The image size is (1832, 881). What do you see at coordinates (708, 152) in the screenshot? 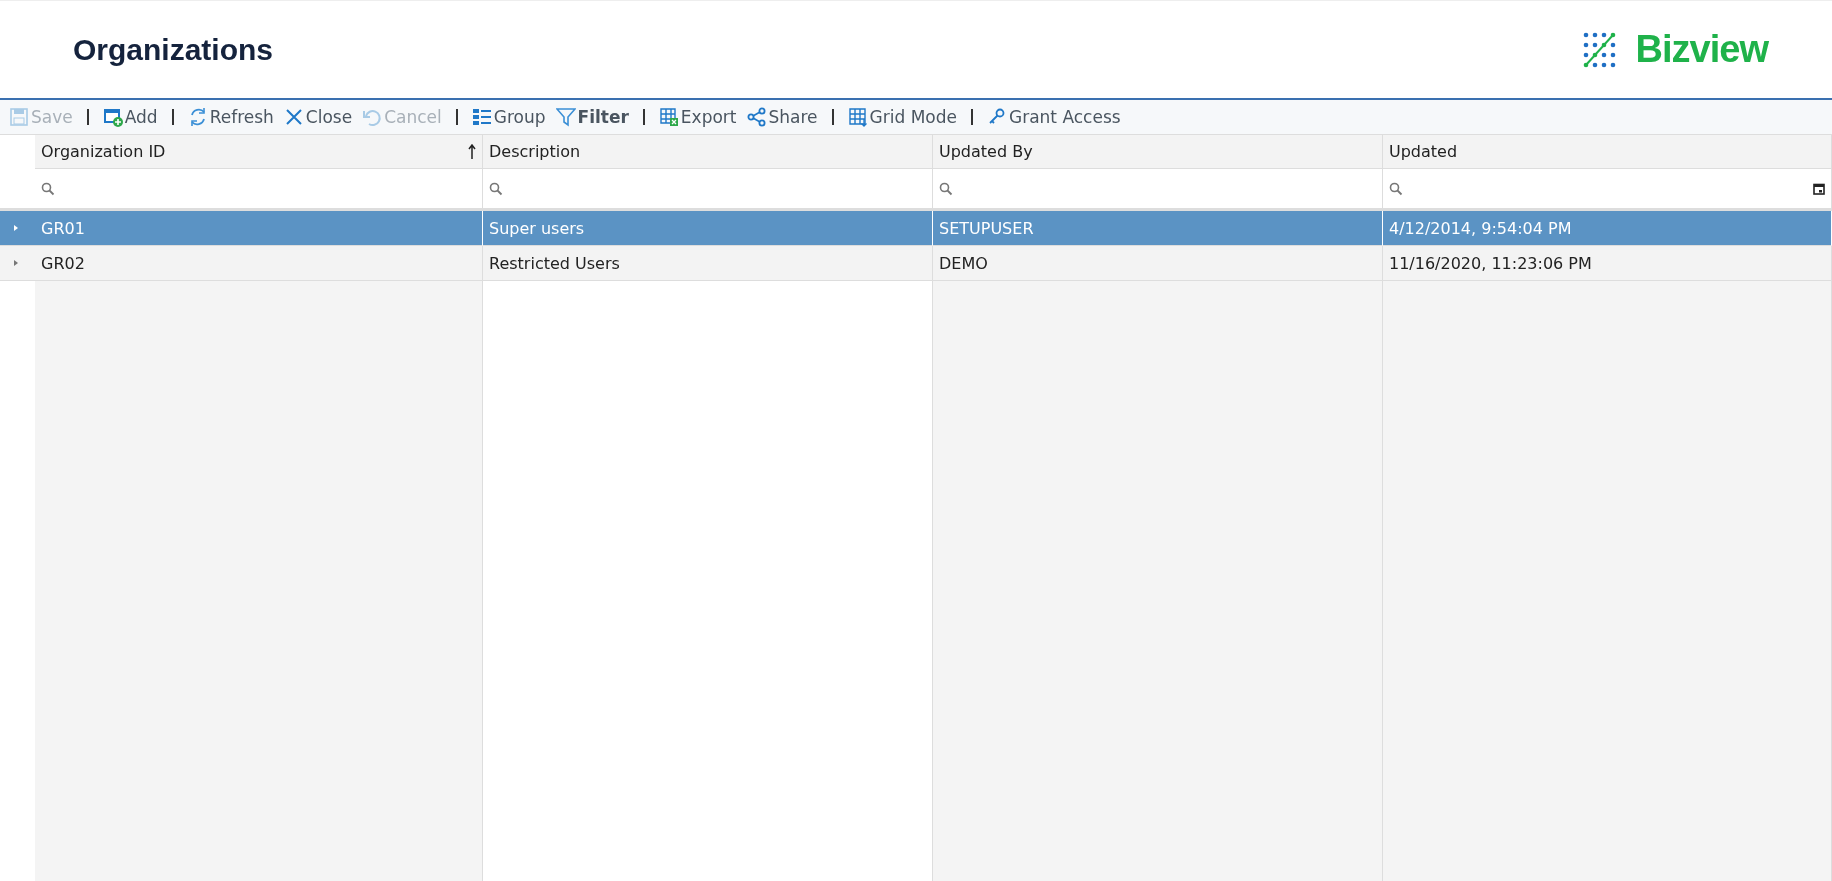
I see `column-header: Description` at bounding box center [708, 152].